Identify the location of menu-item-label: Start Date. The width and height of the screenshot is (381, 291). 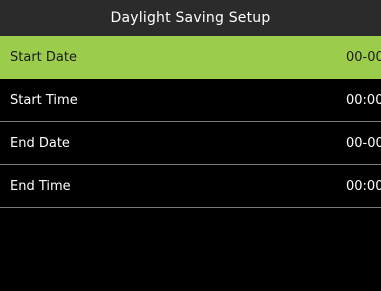
(43, 57).